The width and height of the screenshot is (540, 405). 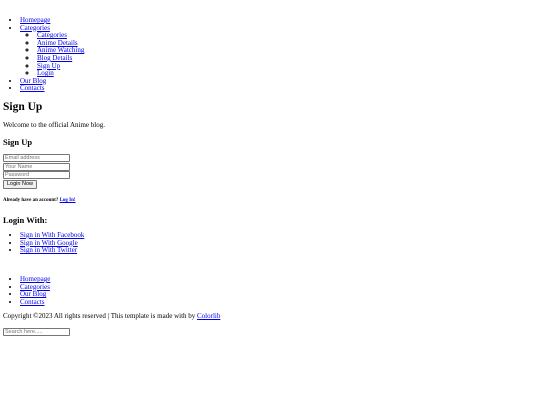 What do you see at coordinates (31, 200) in the screenshot?
I see `account-prompt-text: Already have an account?` at bounding box center [31, 200].